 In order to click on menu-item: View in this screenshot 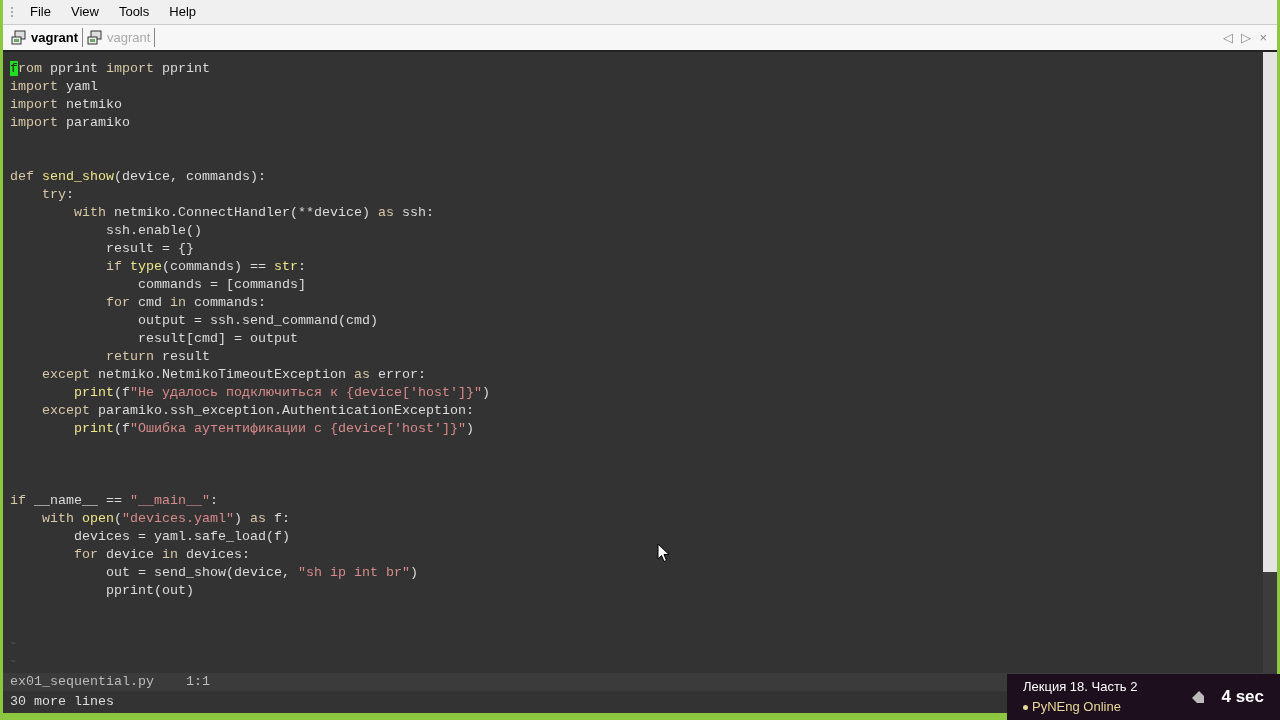, I will do `click(84, 12)`.